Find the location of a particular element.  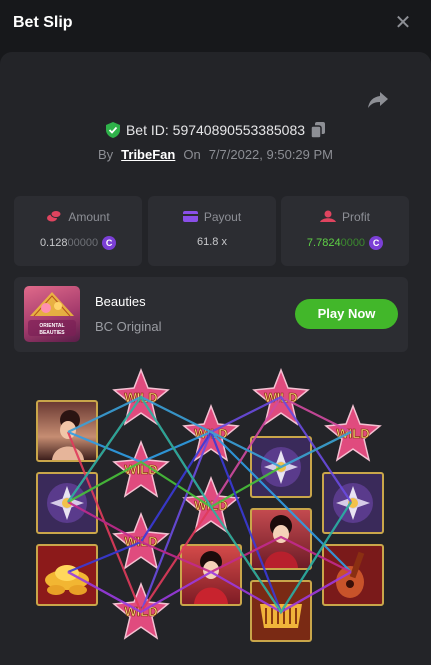

amount-value-dim: 00000 is located at coordinates (83, 243).